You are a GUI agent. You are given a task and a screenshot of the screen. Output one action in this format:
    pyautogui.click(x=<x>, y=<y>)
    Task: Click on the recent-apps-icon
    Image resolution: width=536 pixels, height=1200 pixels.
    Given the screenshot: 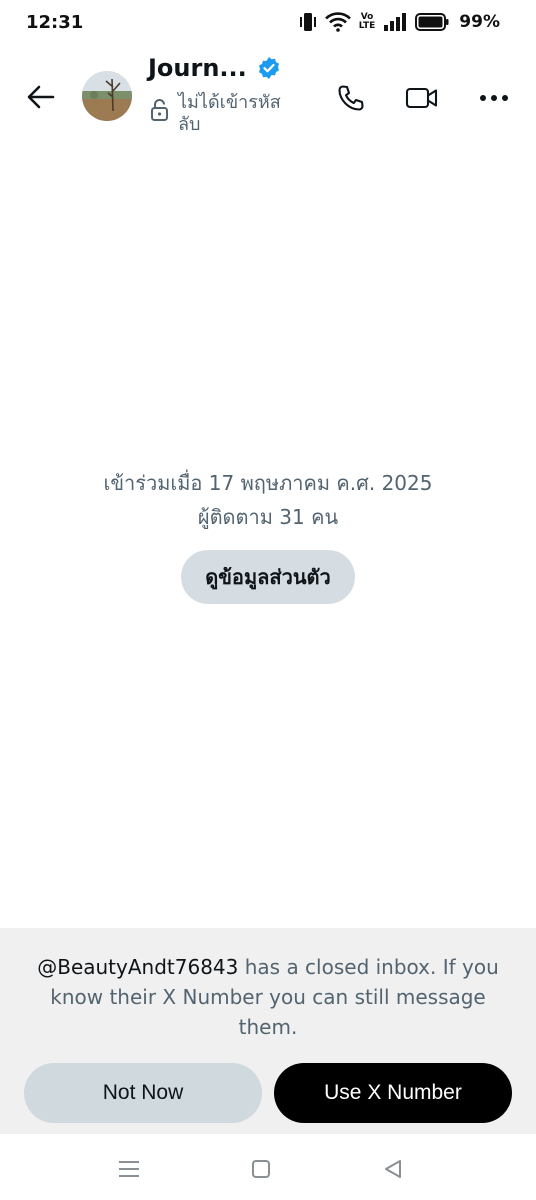 What is the action you would take?
    pyautogui.click(x=129, y=1169)
    